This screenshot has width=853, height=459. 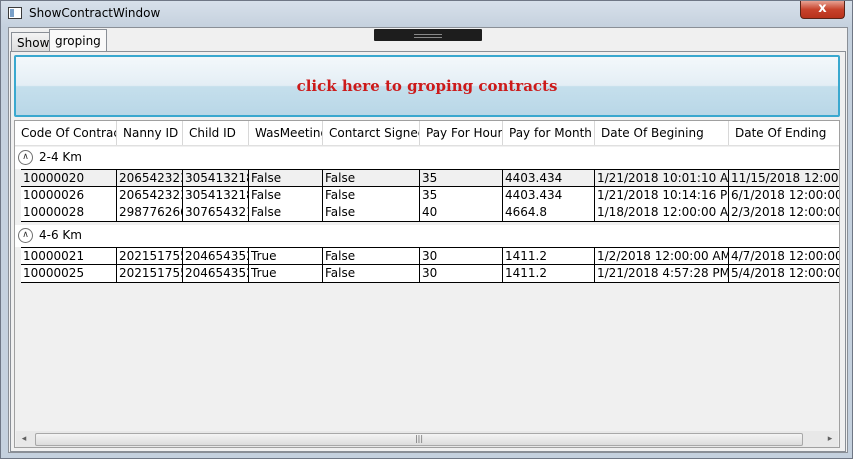 I want to click on horizontal-scrollbar: ◂ ||| ▸, so click(x=427, y=439).